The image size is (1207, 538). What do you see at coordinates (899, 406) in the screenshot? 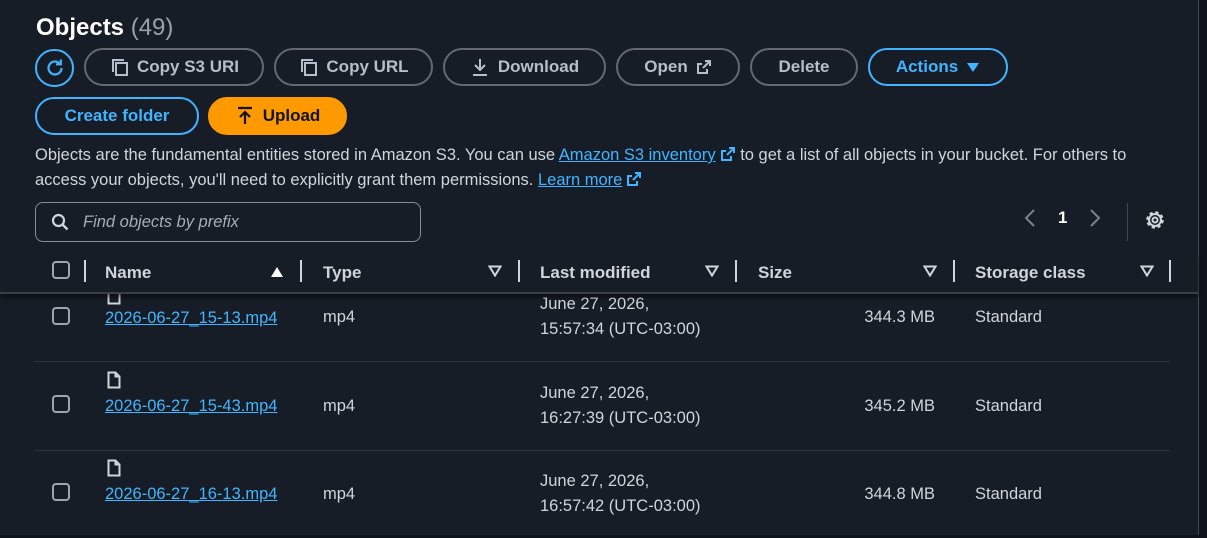
I see `object-size: 345.2 MB` at bounding box center [899, 406].